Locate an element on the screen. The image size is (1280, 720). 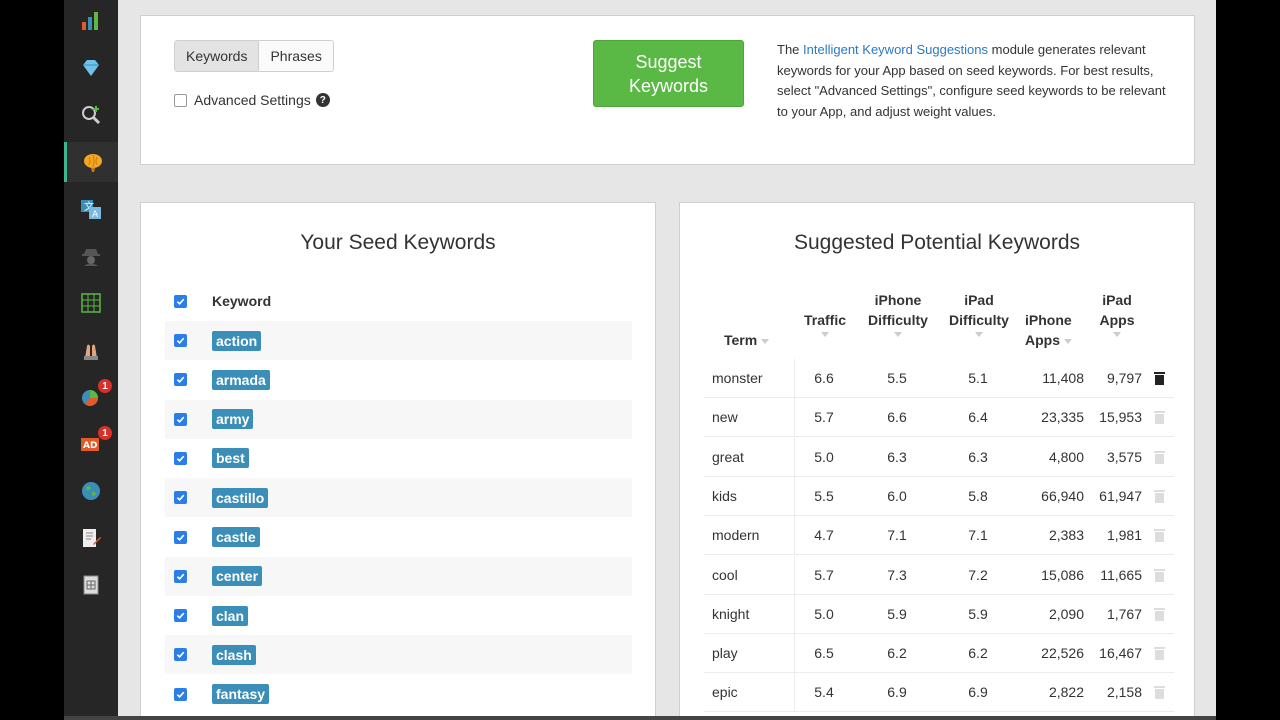
sidebar-item-ad: AD 1 is located at coordinates (91, 444).